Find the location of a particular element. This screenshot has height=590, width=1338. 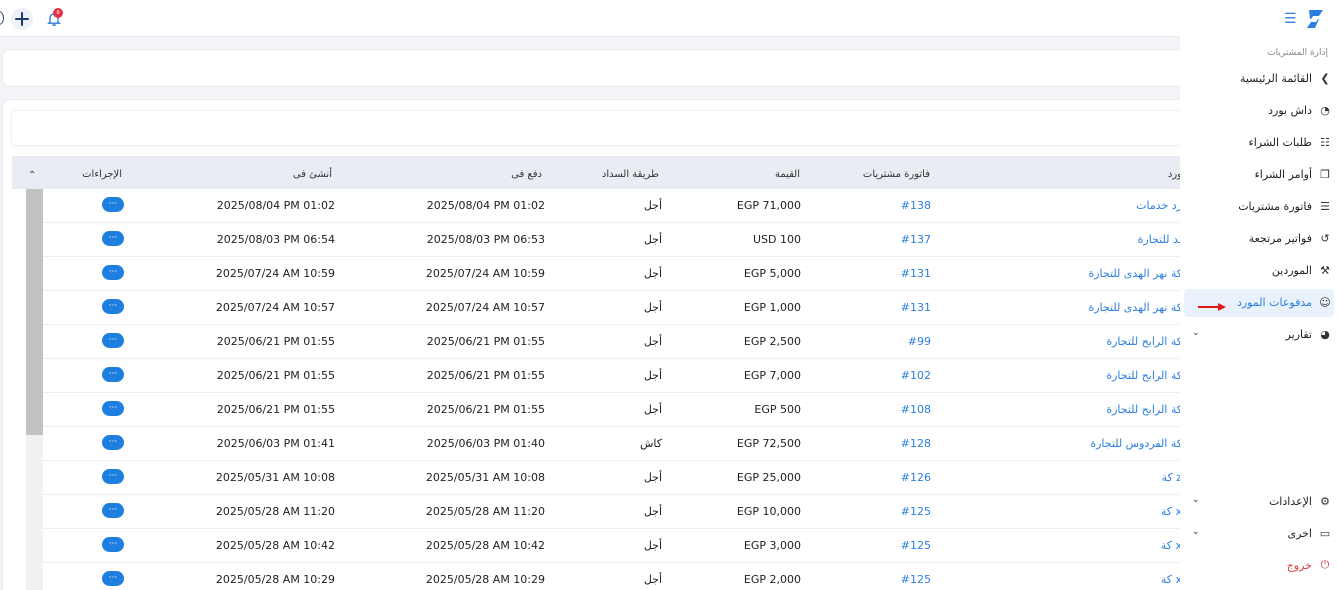

created-at-cell: 2025/08/03 PM 06:54 is located at coordinates (275, 239).